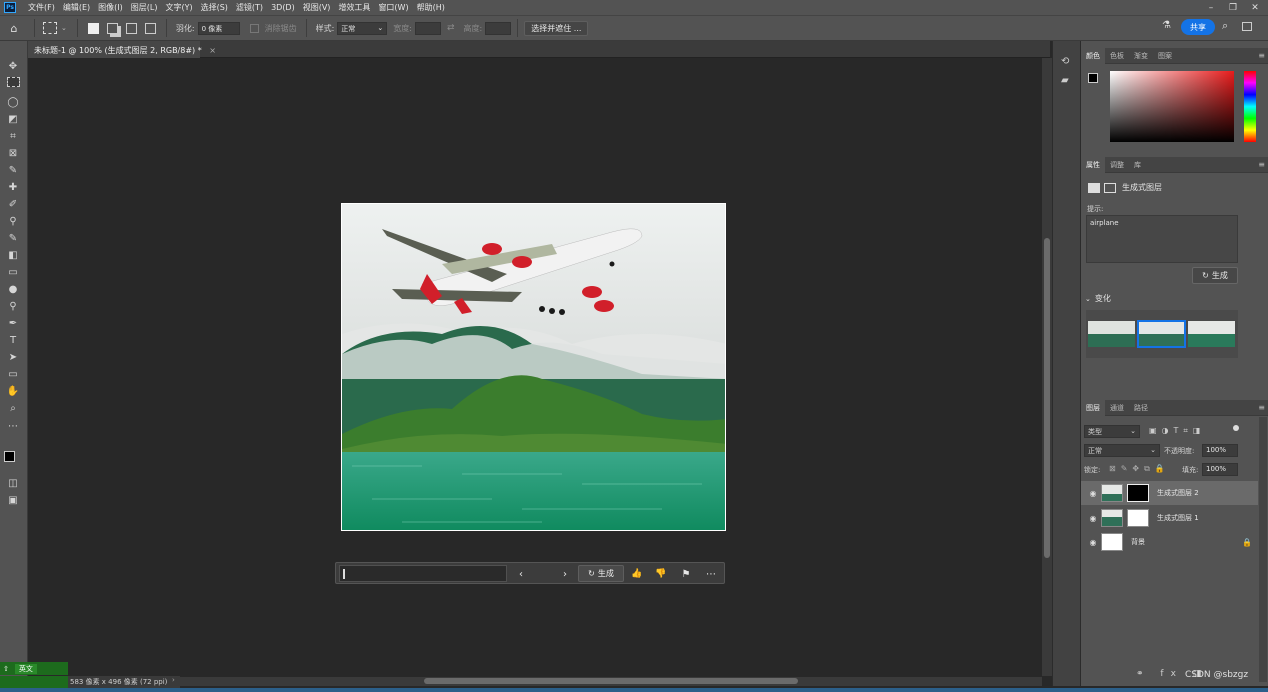  I want to click on stamp-tool-icon: ⚲, so click(13, 221).